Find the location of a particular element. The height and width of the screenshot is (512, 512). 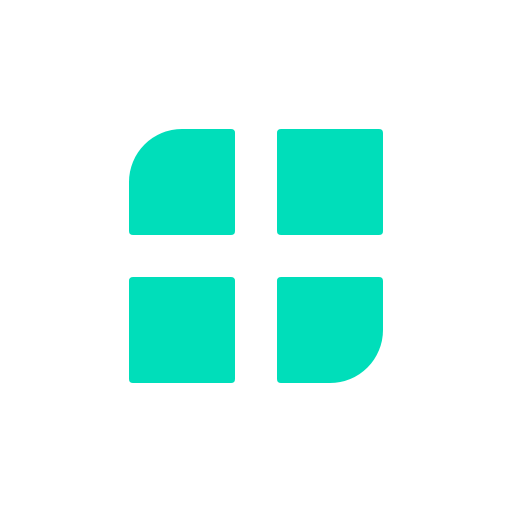

tile-bottom-right is located at coordinates (330, 330).